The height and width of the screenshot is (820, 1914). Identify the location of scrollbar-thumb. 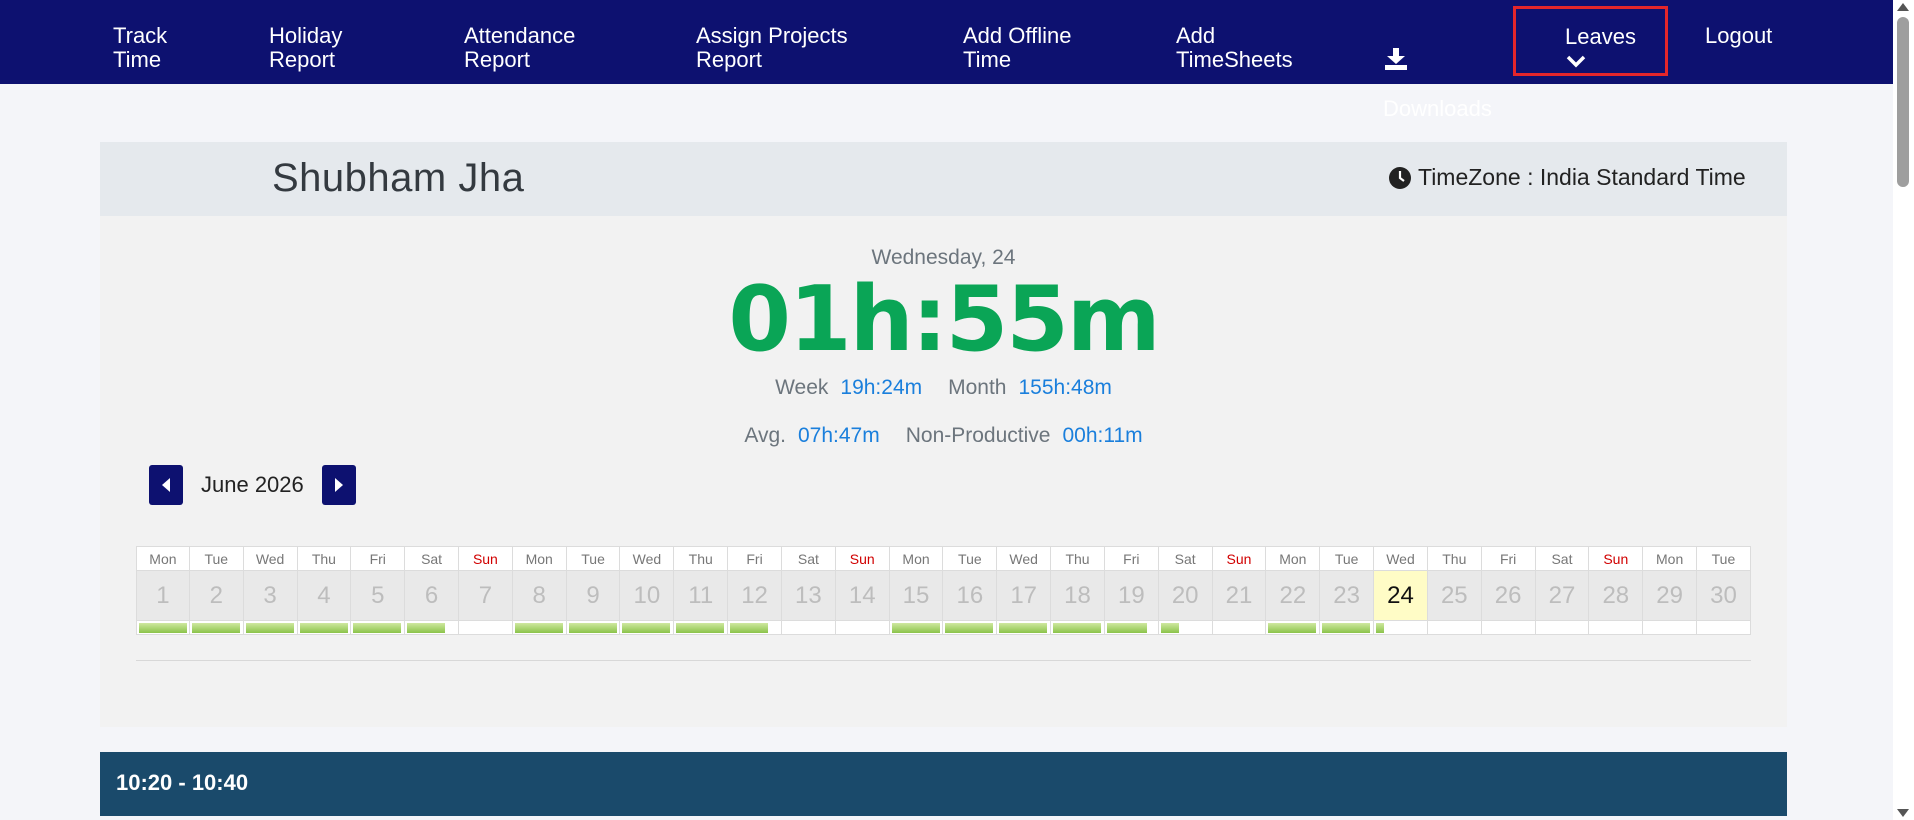
(1903, 102).